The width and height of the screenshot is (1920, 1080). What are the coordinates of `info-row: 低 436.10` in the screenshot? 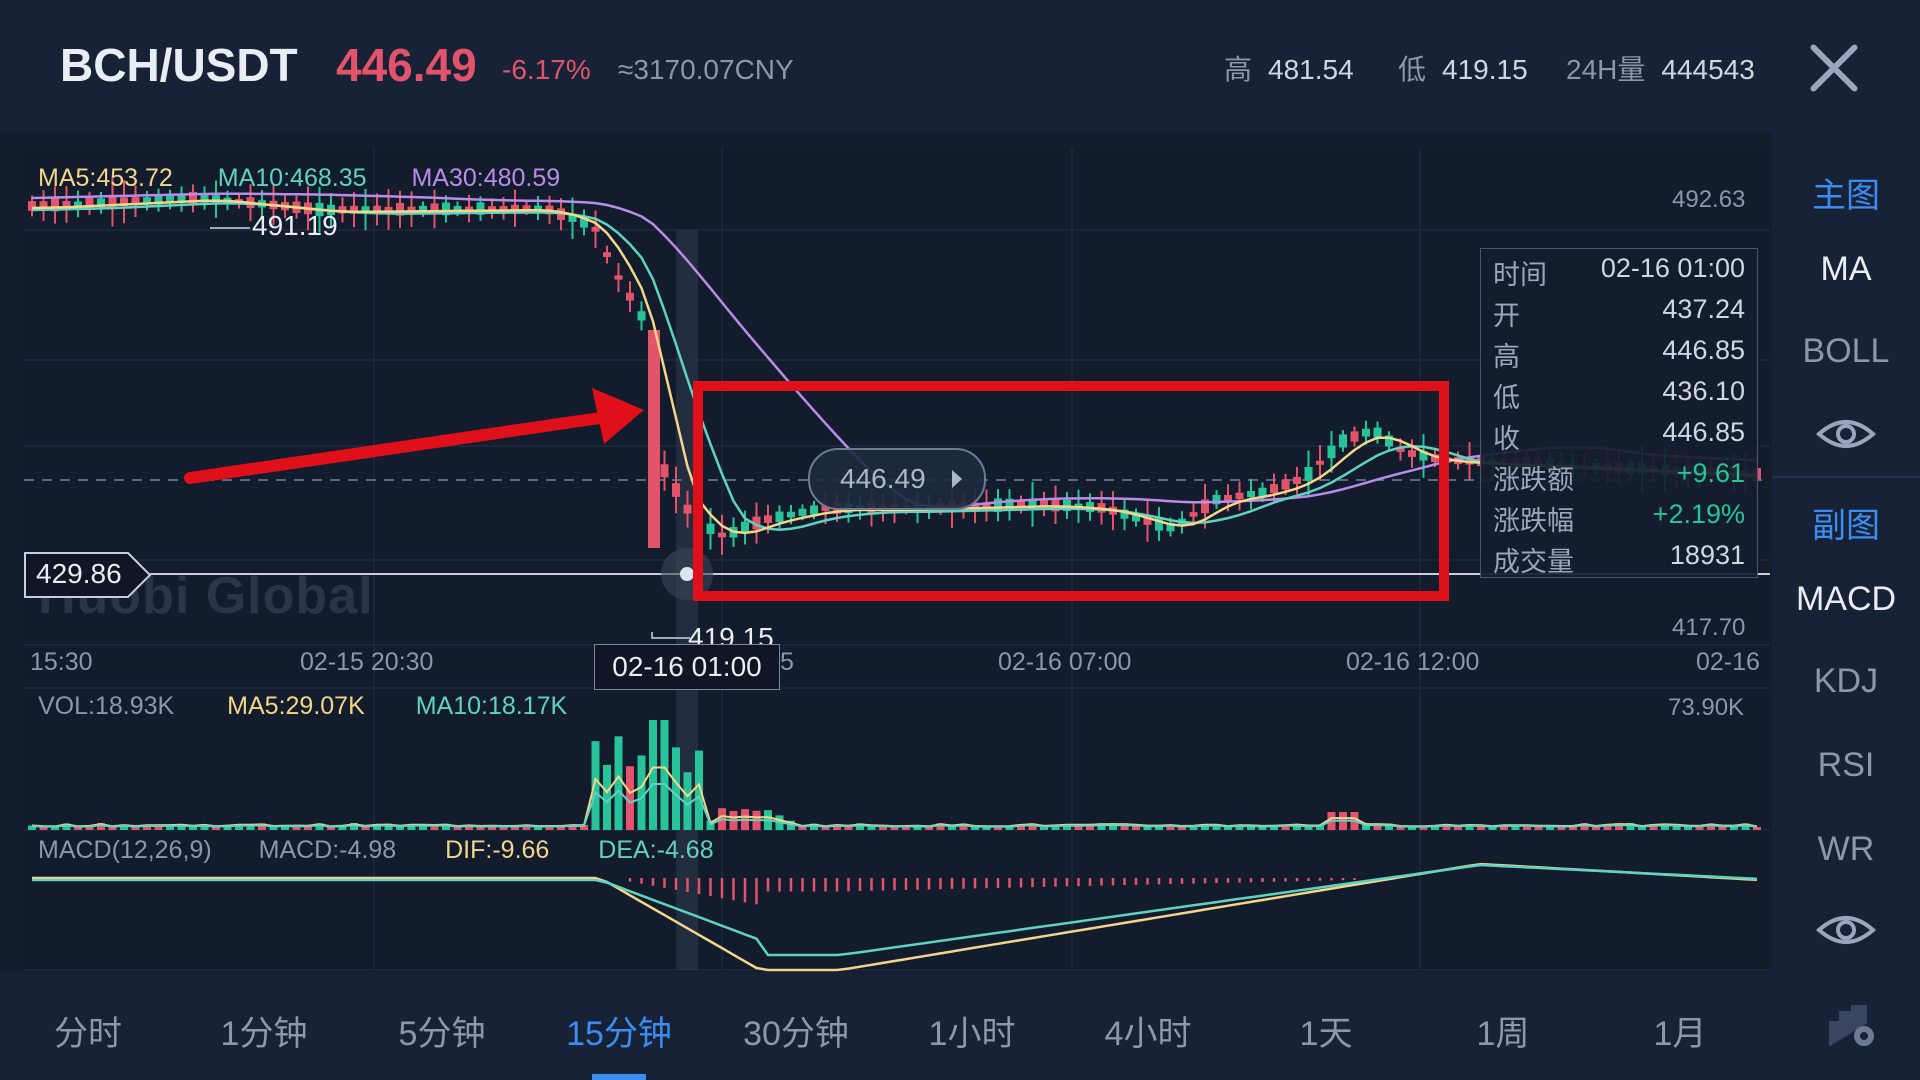 It's located at (1619, 395).